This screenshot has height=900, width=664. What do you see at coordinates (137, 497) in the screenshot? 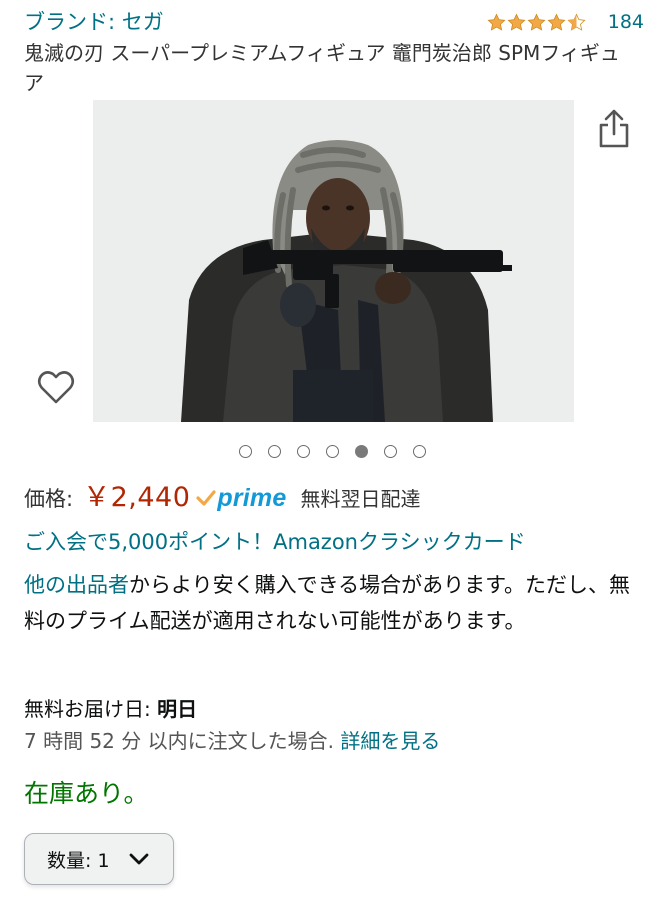
I see `price-value: ￥2,440` at bounding box center [137, 497].